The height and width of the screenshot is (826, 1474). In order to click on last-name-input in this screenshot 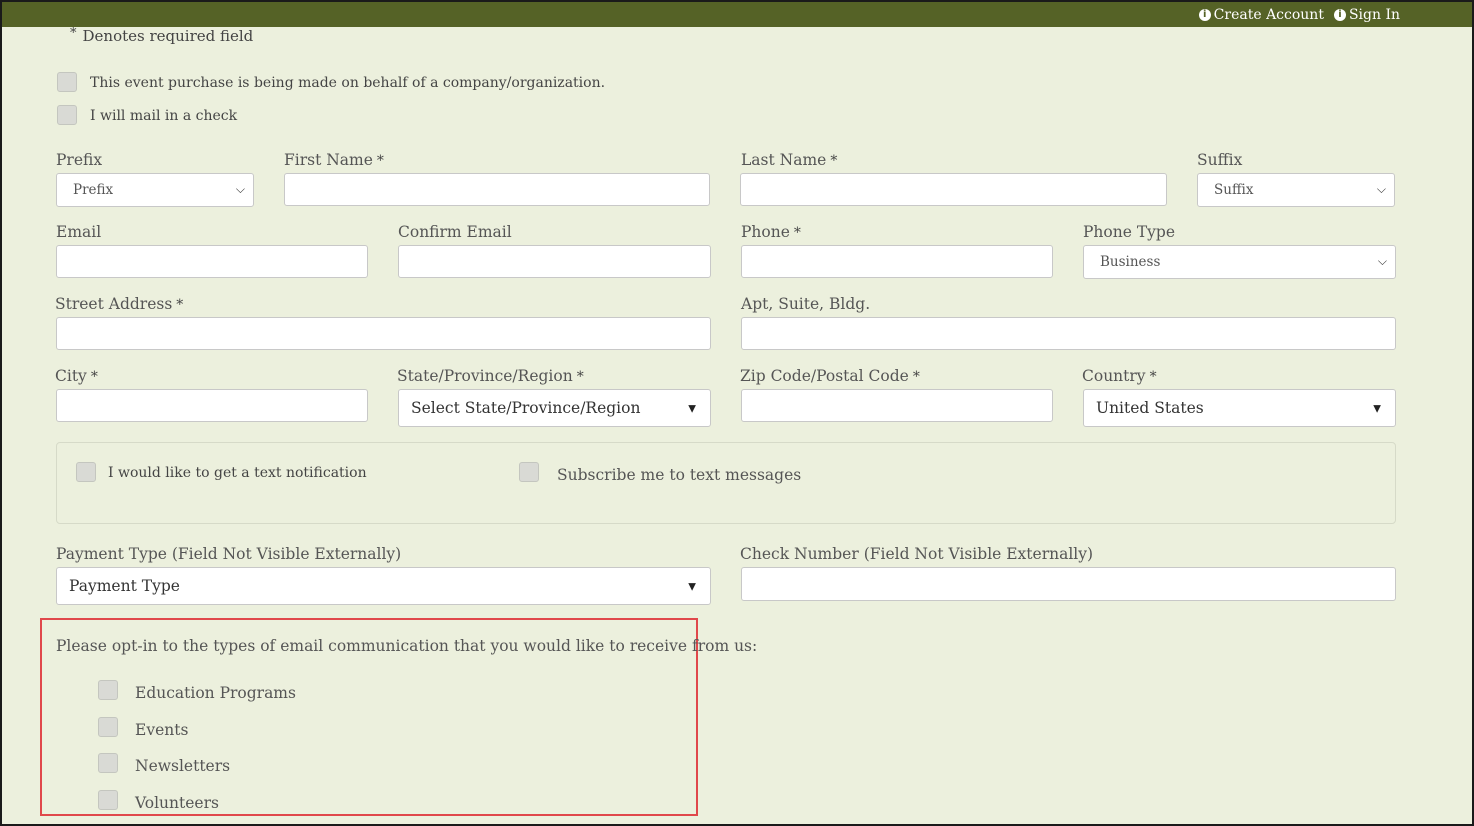, I will do `click(953, 189)`.